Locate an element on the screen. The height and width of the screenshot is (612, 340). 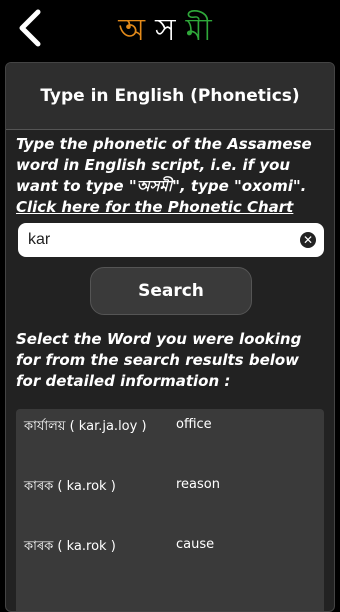
title-part-2: স is located at coordinates (170, 30).